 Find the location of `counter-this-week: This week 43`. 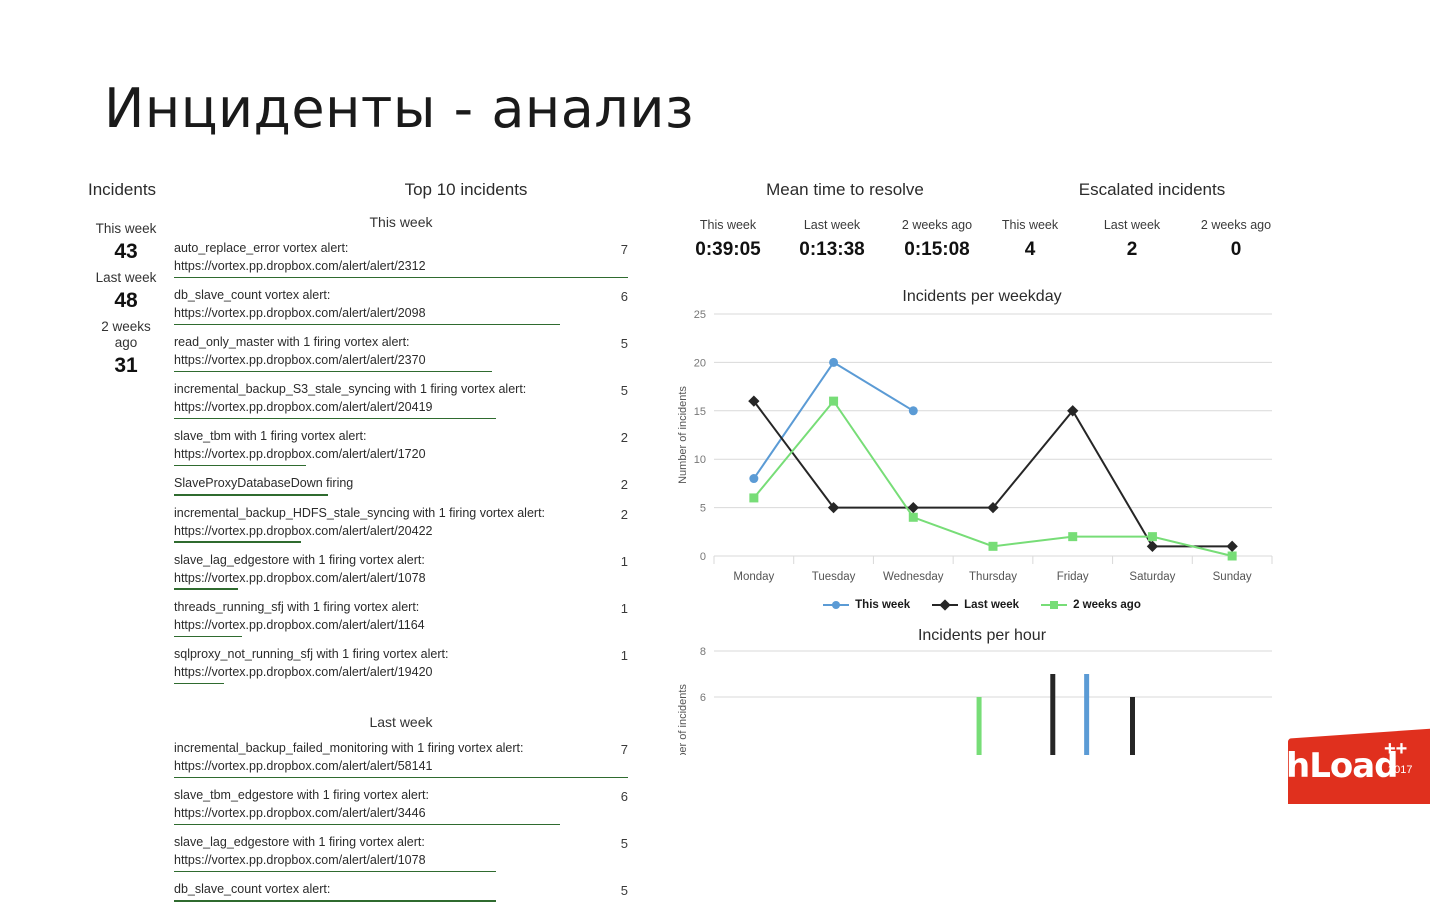

counter-this-week: This week 43 is located at coordinates (126, 242).